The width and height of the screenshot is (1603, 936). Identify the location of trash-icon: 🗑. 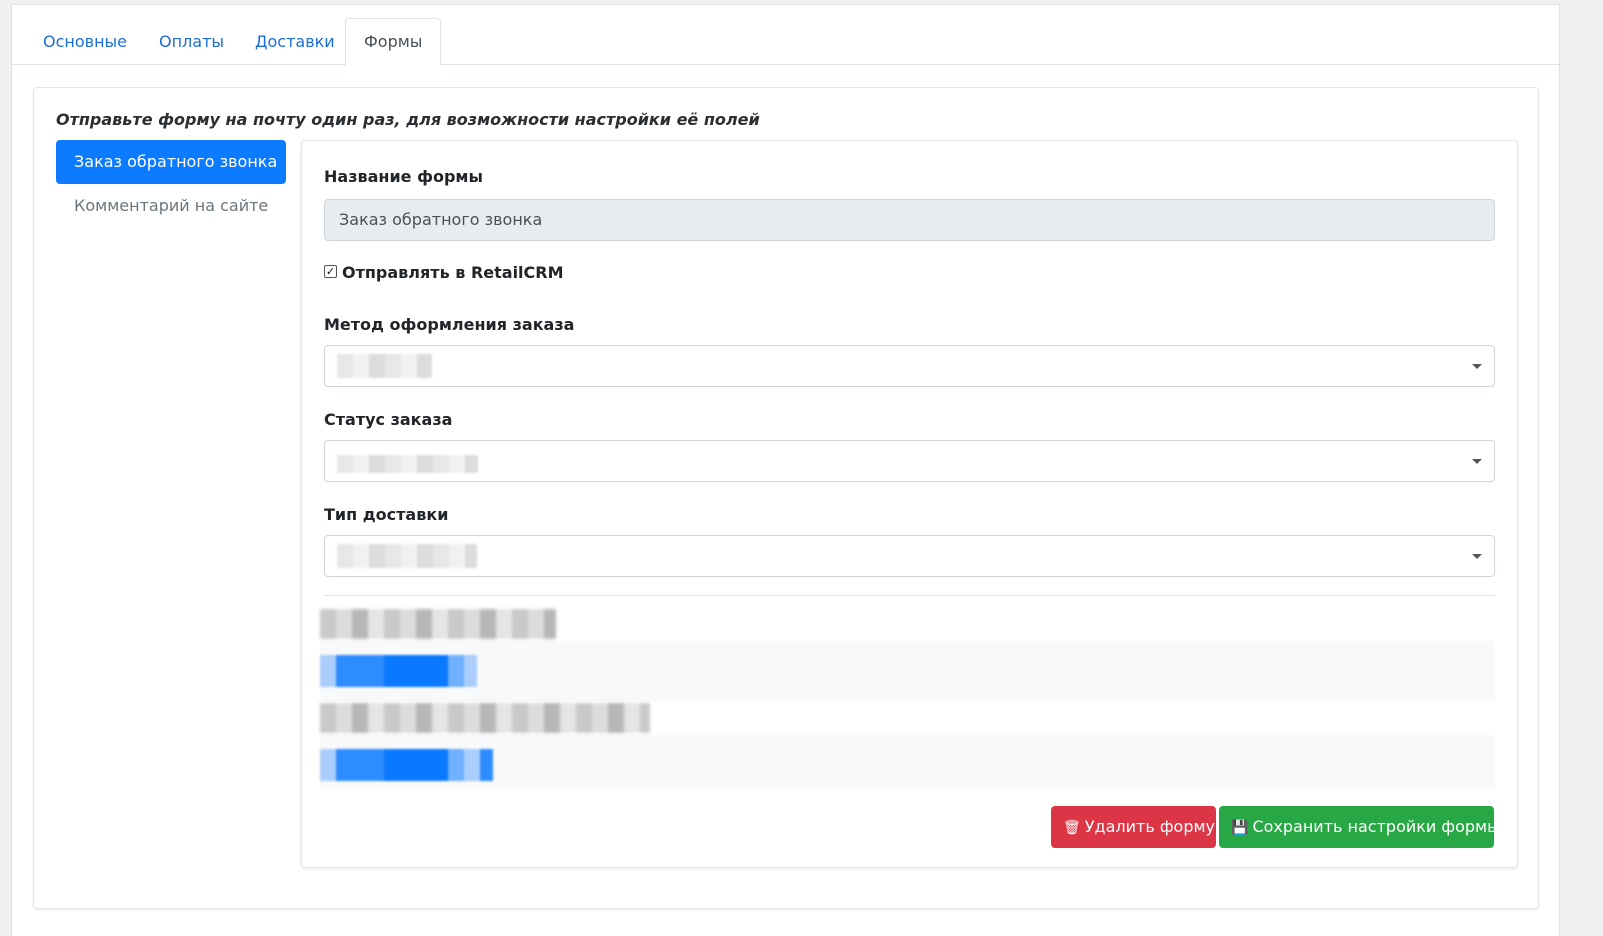
(1072, 828).